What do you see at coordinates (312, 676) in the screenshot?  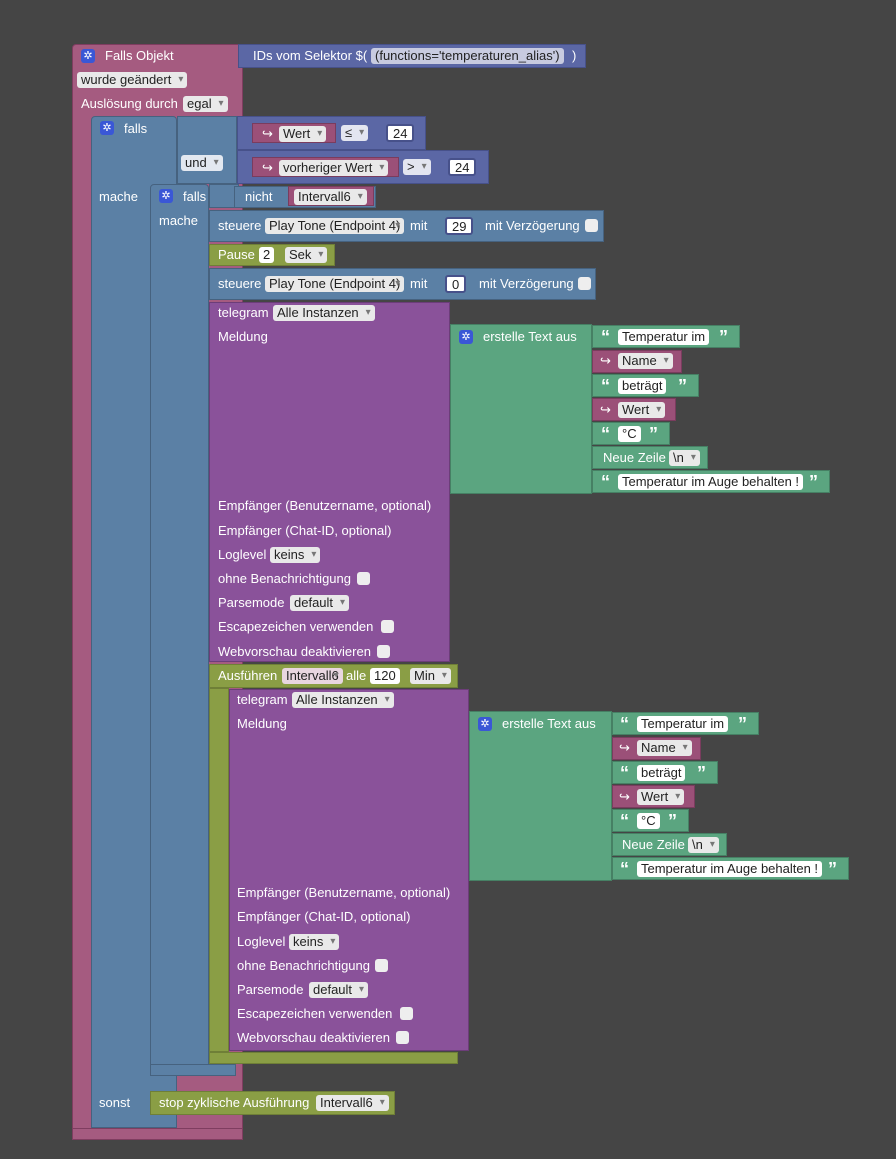 I see `interval-var-dropdown: Intervall6` at bounding box center [312, 676].